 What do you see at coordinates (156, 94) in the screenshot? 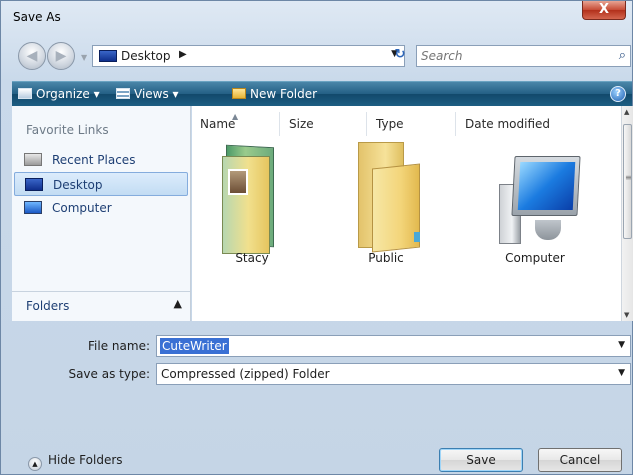
I see `views-label: Views ▾` at bounding box center [156, 94].